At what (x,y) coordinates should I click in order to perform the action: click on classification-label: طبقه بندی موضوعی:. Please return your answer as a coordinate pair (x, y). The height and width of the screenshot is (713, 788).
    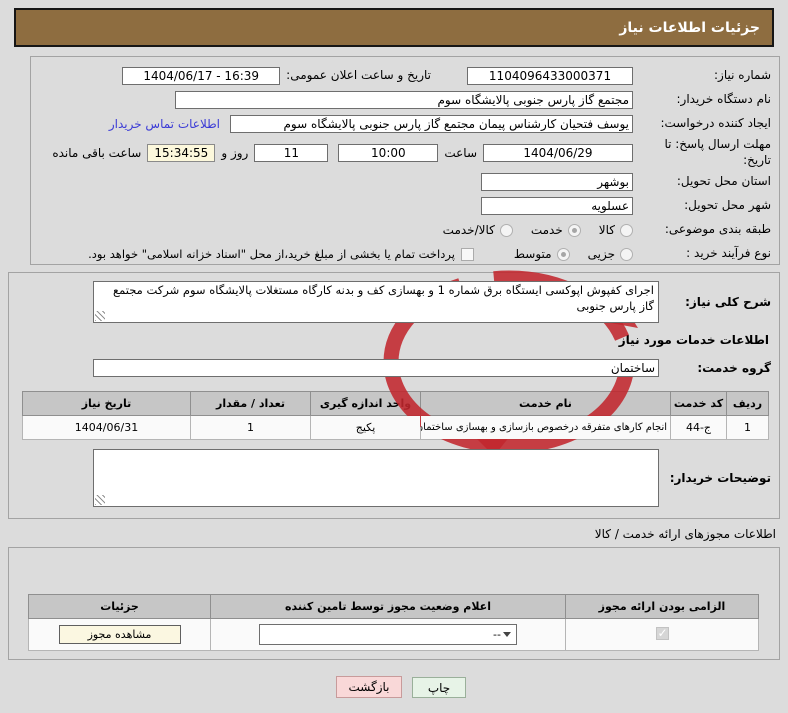
    Looking at the image, I should click on (717, 229).